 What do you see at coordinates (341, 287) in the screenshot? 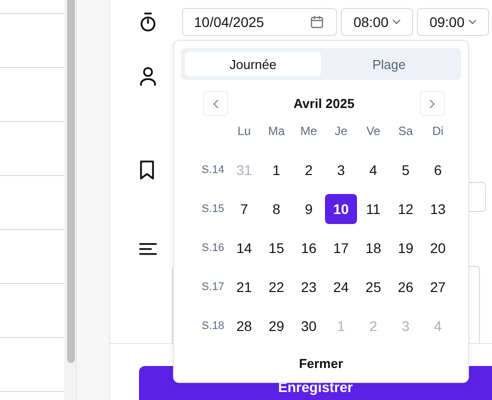
I see `calendar-day: 24` at bounding box center [341, 287].